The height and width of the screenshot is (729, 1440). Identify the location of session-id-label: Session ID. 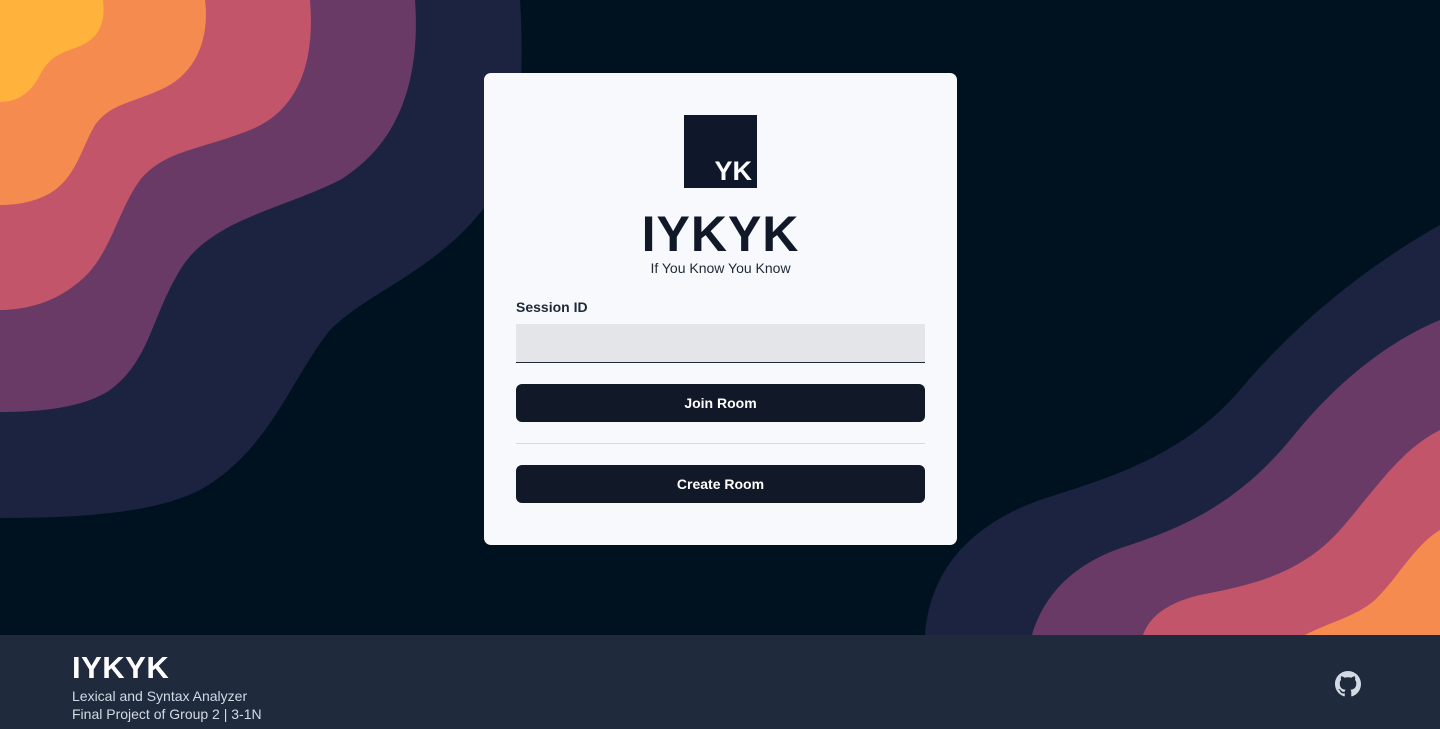
(552, 307).